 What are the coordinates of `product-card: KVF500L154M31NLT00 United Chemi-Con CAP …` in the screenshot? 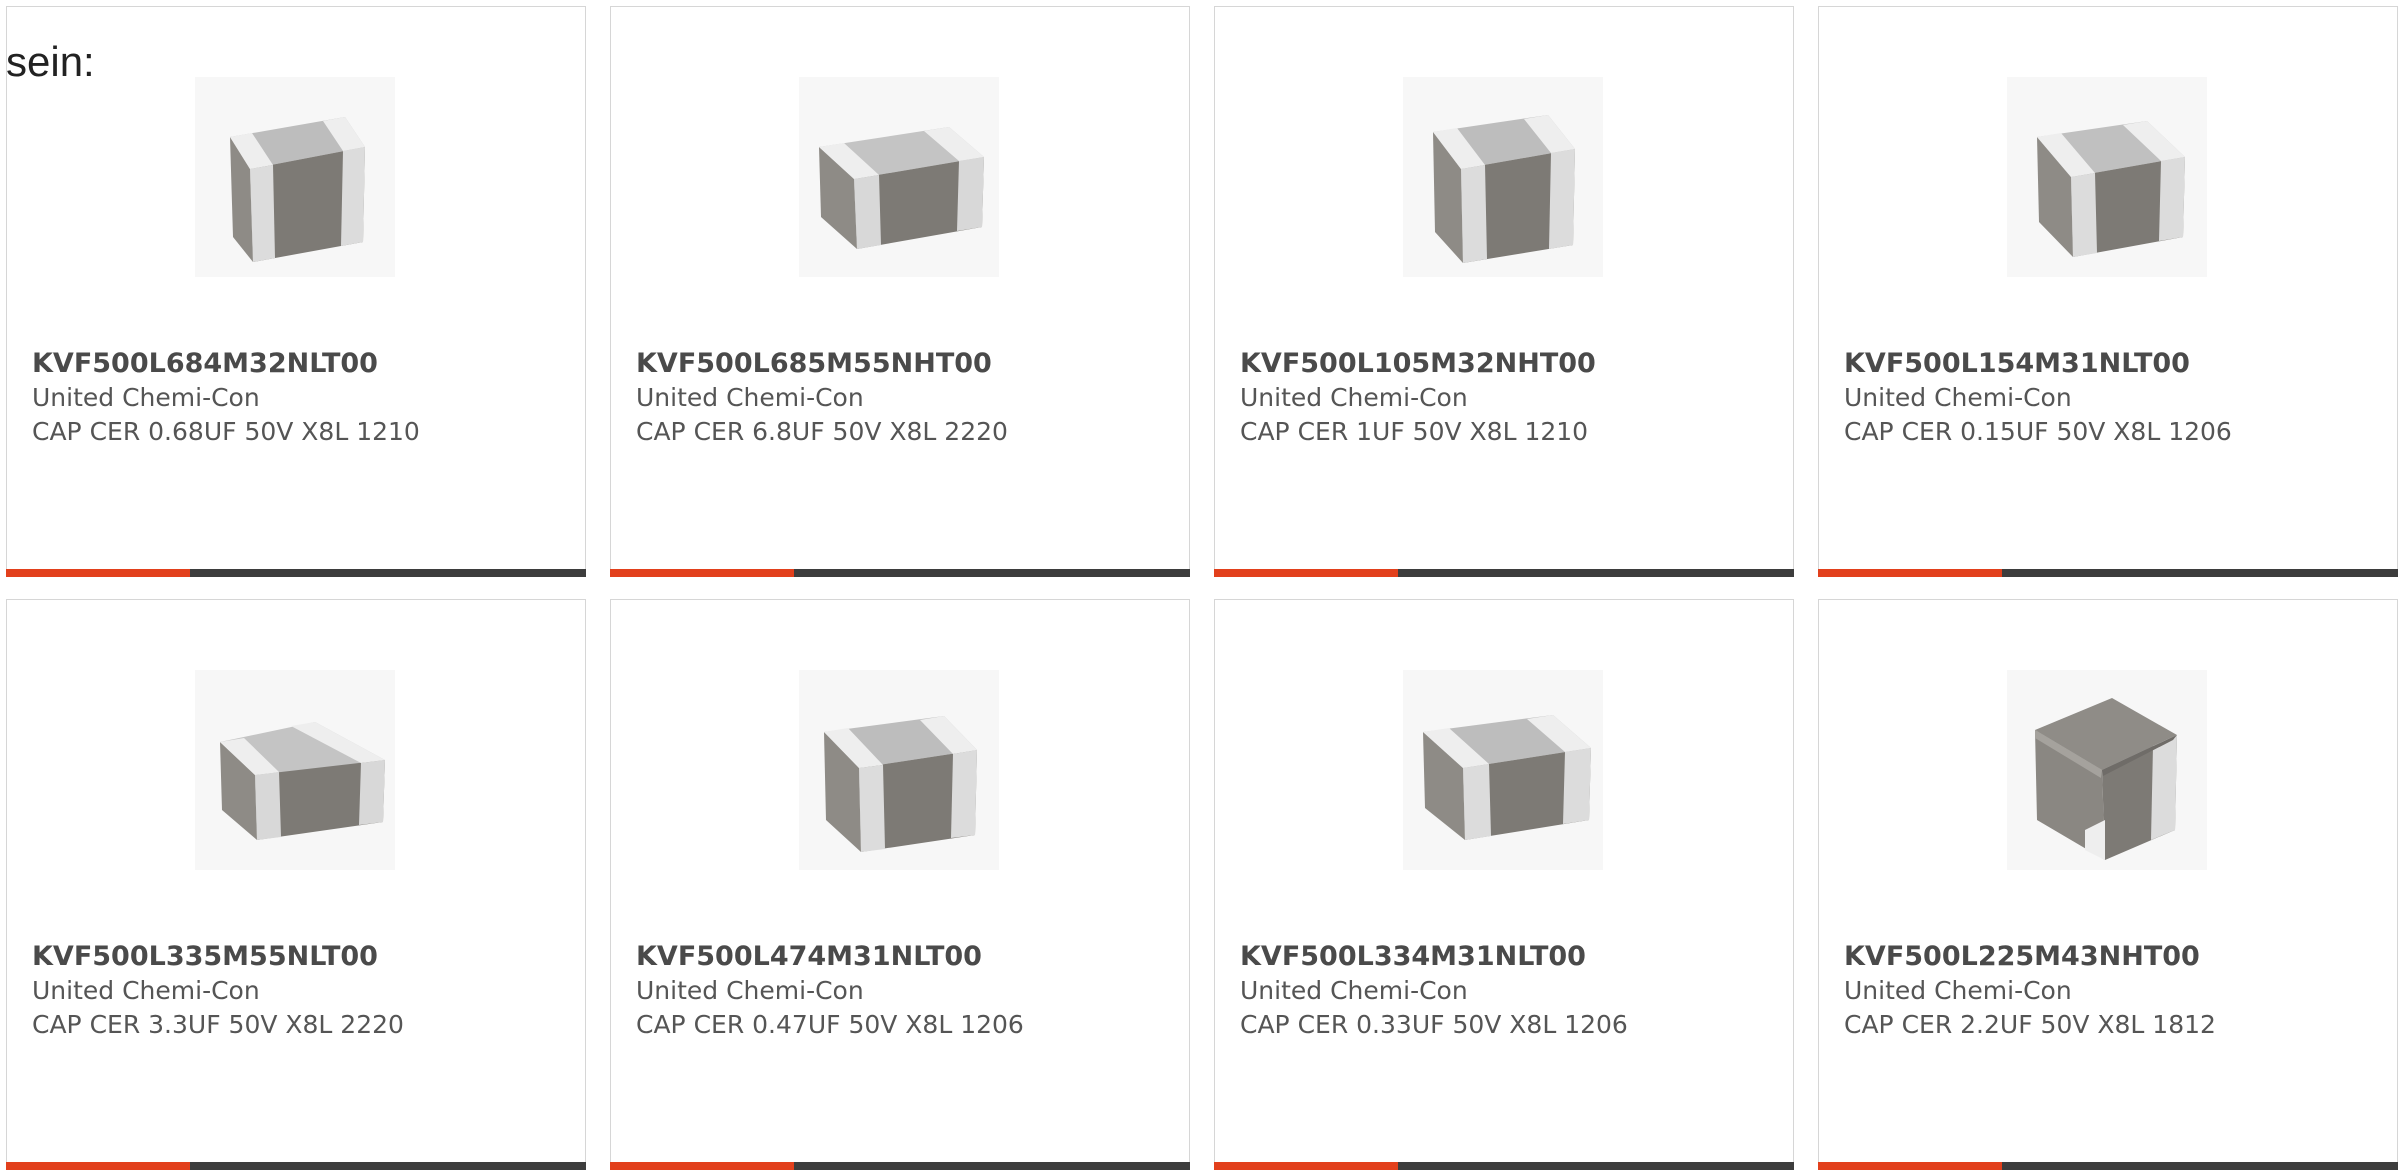 It's located at (2108, 291).